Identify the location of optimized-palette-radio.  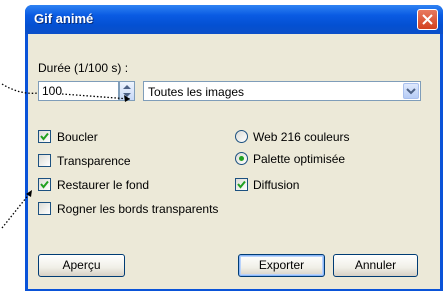
(241, 158).